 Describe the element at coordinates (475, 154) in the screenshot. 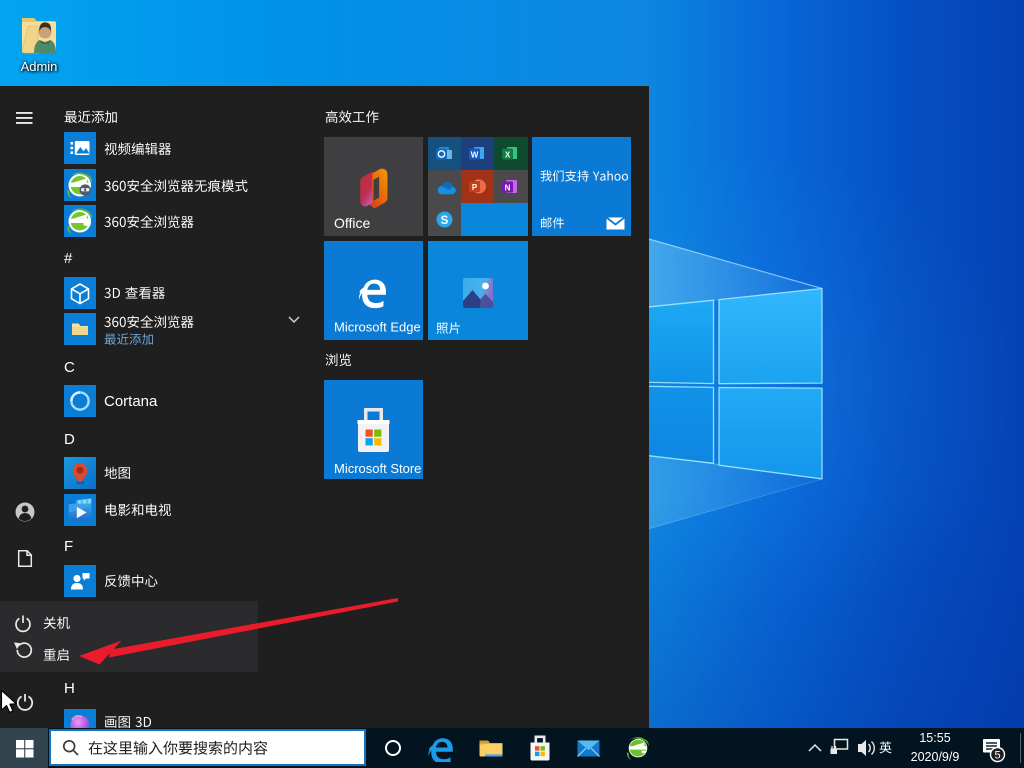

I see `svg-text: W` at that location.